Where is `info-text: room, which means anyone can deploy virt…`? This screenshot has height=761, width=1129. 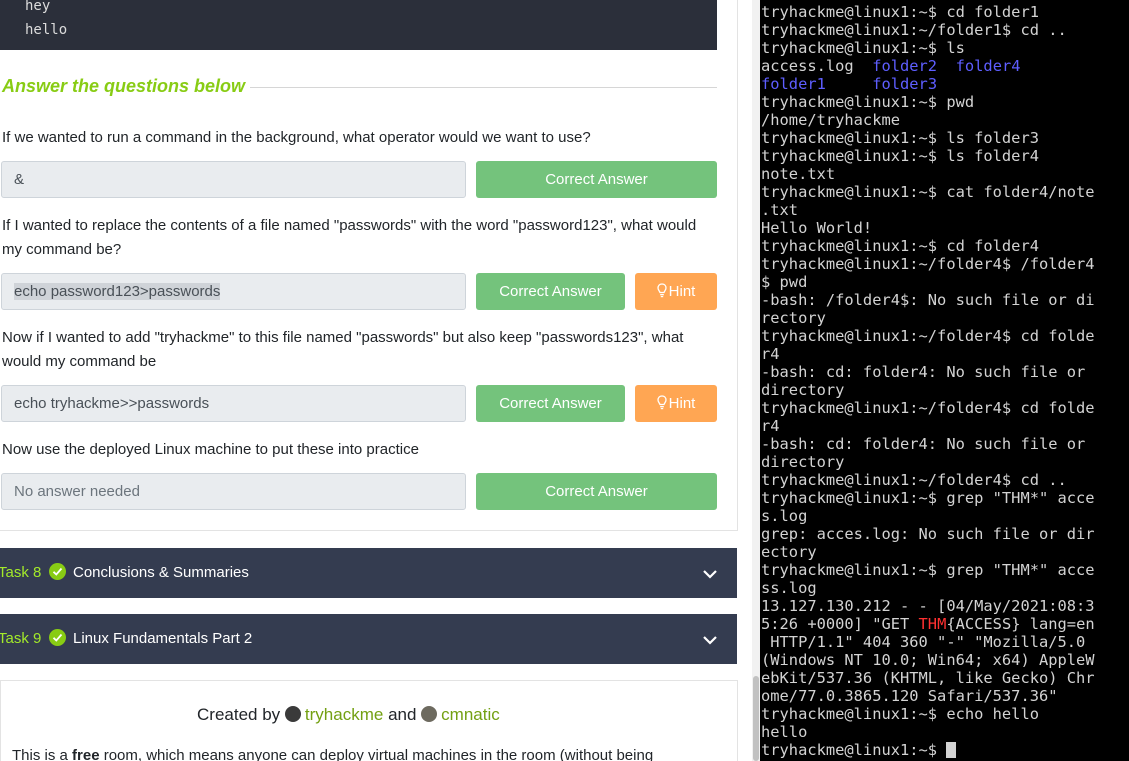 info-text: room, which means anyone can deploy virt… is located at coordinates (376, 754).